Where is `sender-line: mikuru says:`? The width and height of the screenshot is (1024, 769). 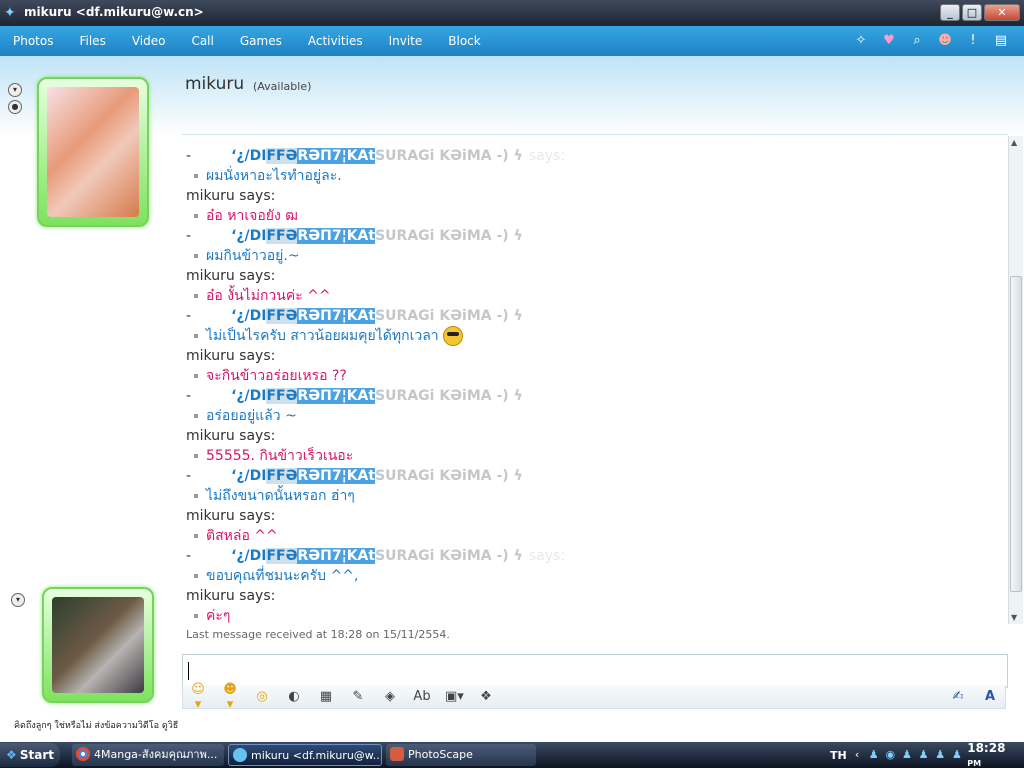
sender-line: mikuru says: is located at coordinates (231, 356).